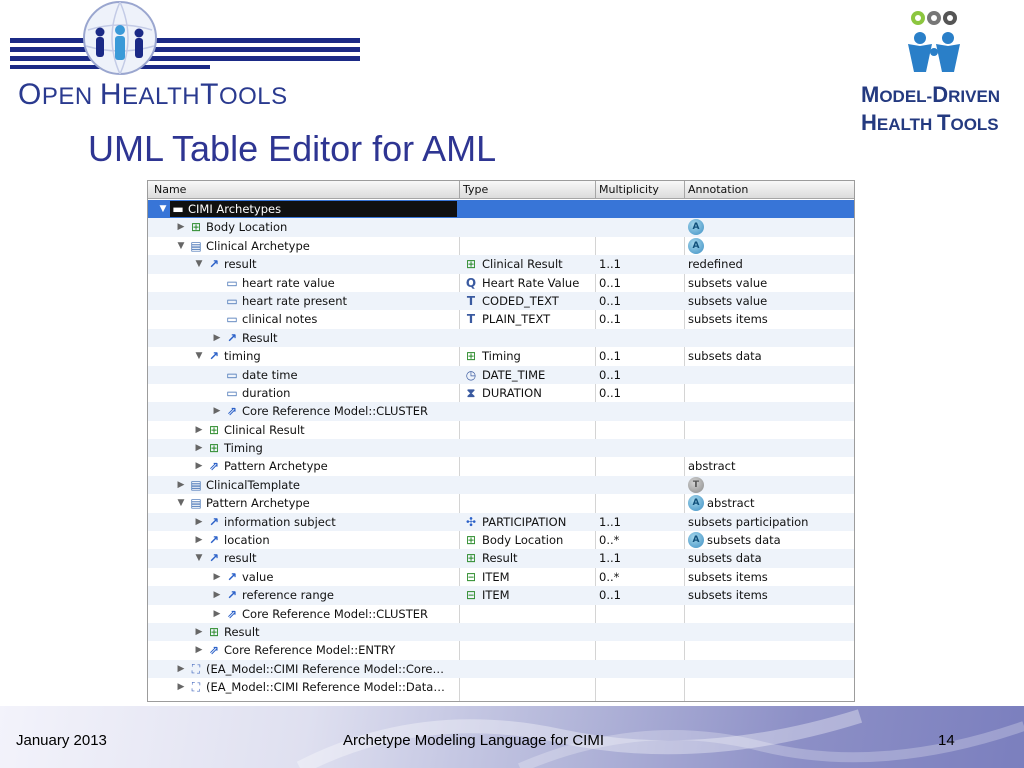 The image size is (1024, 768). What do you see at coordinates (770, 522) in the screenshot?
I see `annotation-cell: subsets participation` at bounding box center [770, 522].